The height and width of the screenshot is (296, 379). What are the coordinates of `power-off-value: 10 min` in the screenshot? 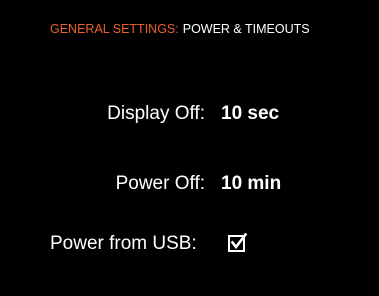 It's located at (251, 184).